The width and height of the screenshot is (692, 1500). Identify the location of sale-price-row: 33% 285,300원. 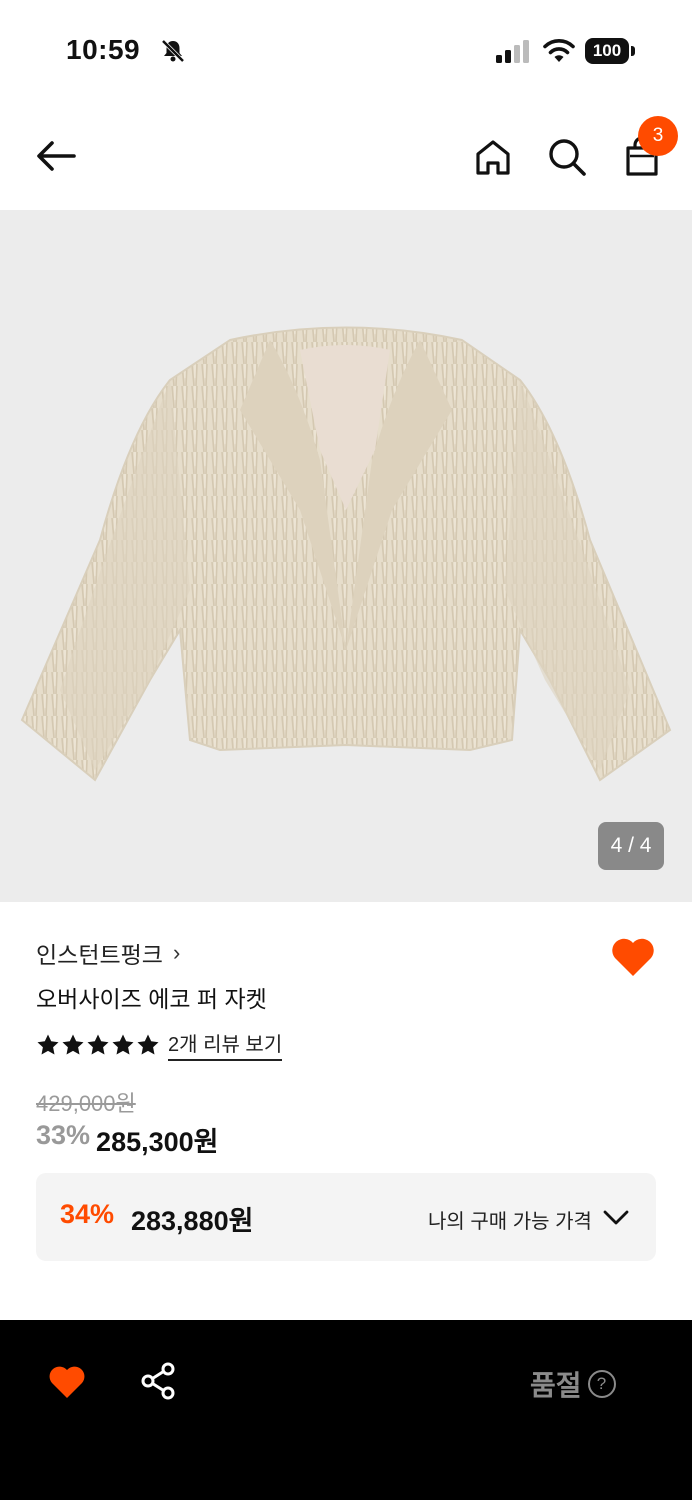
(127, 1139).